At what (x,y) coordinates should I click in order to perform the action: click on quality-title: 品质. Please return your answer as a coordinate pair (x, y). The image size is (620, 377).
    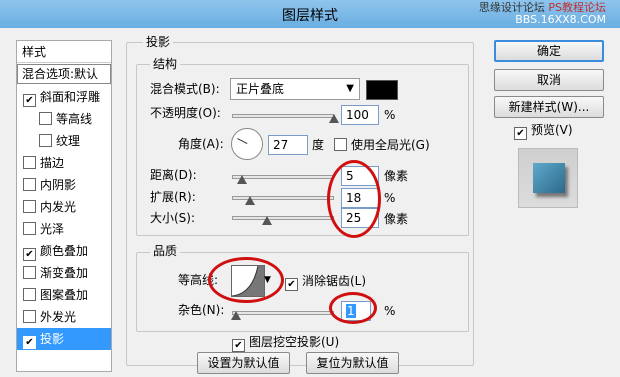
    Looking at the image, I should click on (165, 251).